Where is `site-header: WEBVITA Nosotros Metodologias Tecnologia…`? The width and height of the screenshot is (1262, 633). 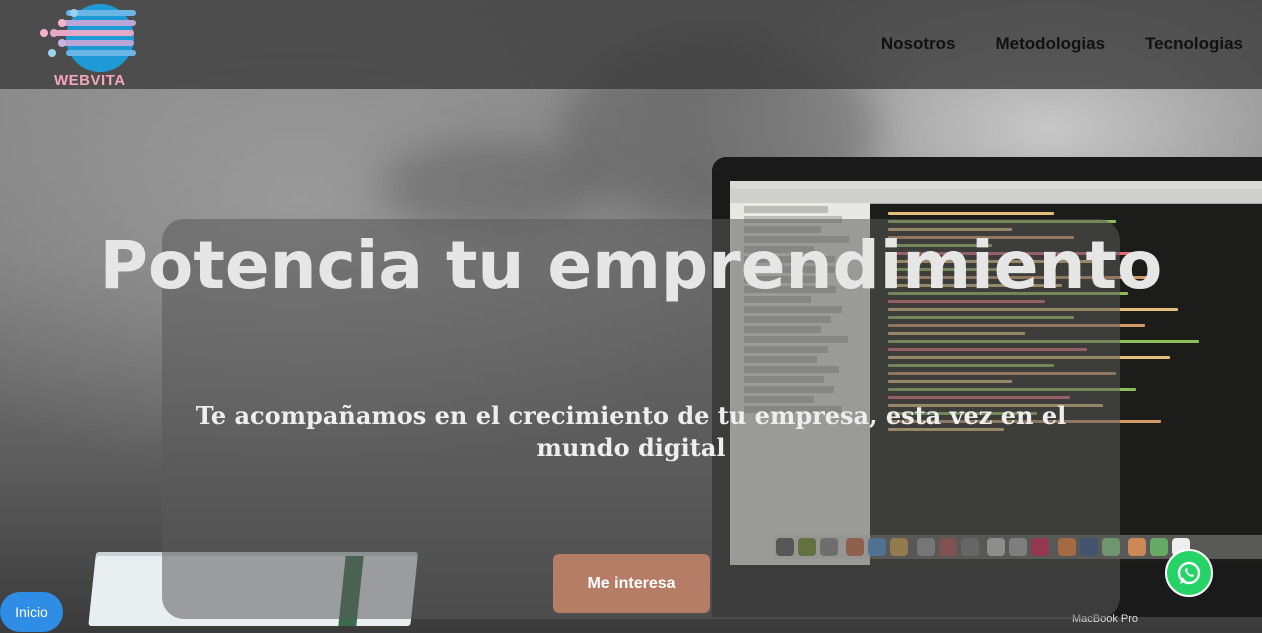 site-header: WEBVITA Nosotros Metodologias Tecnologia… is located at coordinates (631, 44).